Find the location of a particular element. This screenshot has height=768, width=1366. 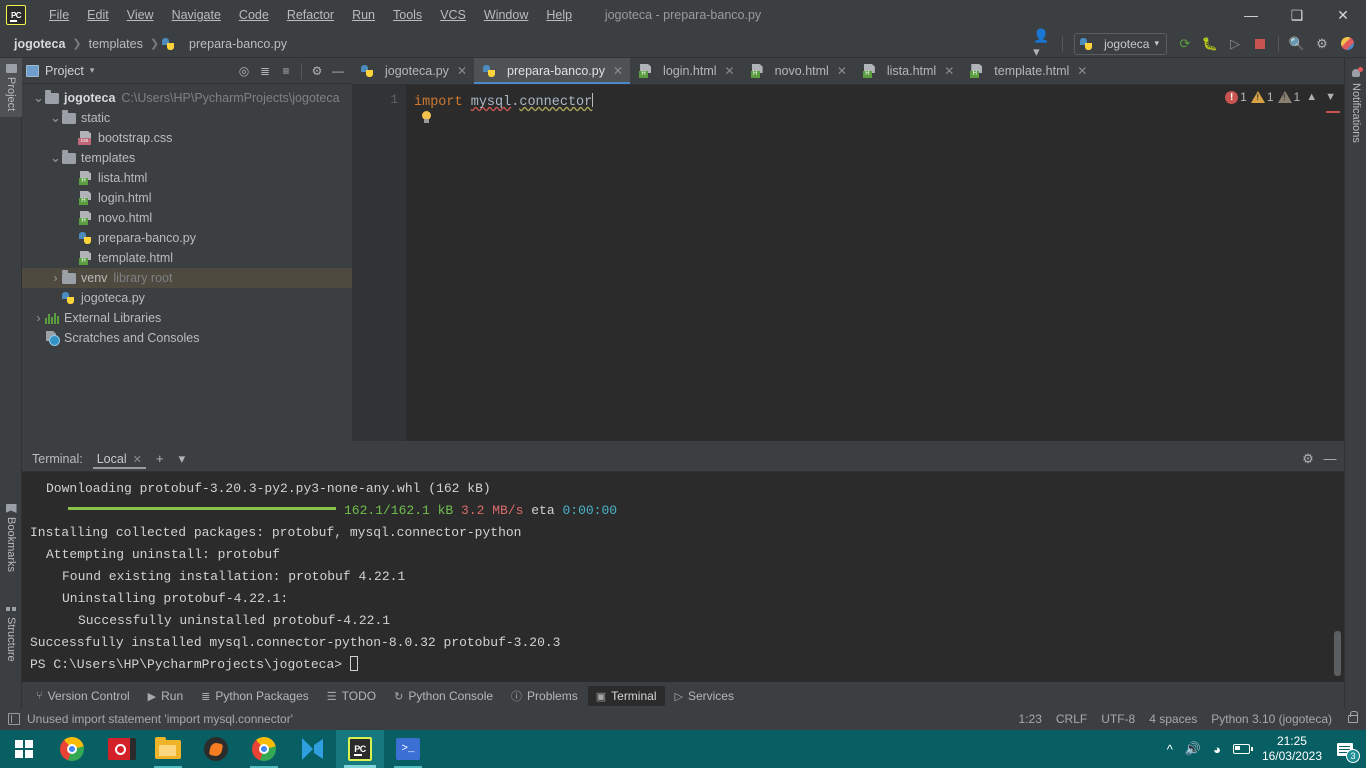

run-with-coverage-icon: ▷ is located at coordinates (1235, 44).